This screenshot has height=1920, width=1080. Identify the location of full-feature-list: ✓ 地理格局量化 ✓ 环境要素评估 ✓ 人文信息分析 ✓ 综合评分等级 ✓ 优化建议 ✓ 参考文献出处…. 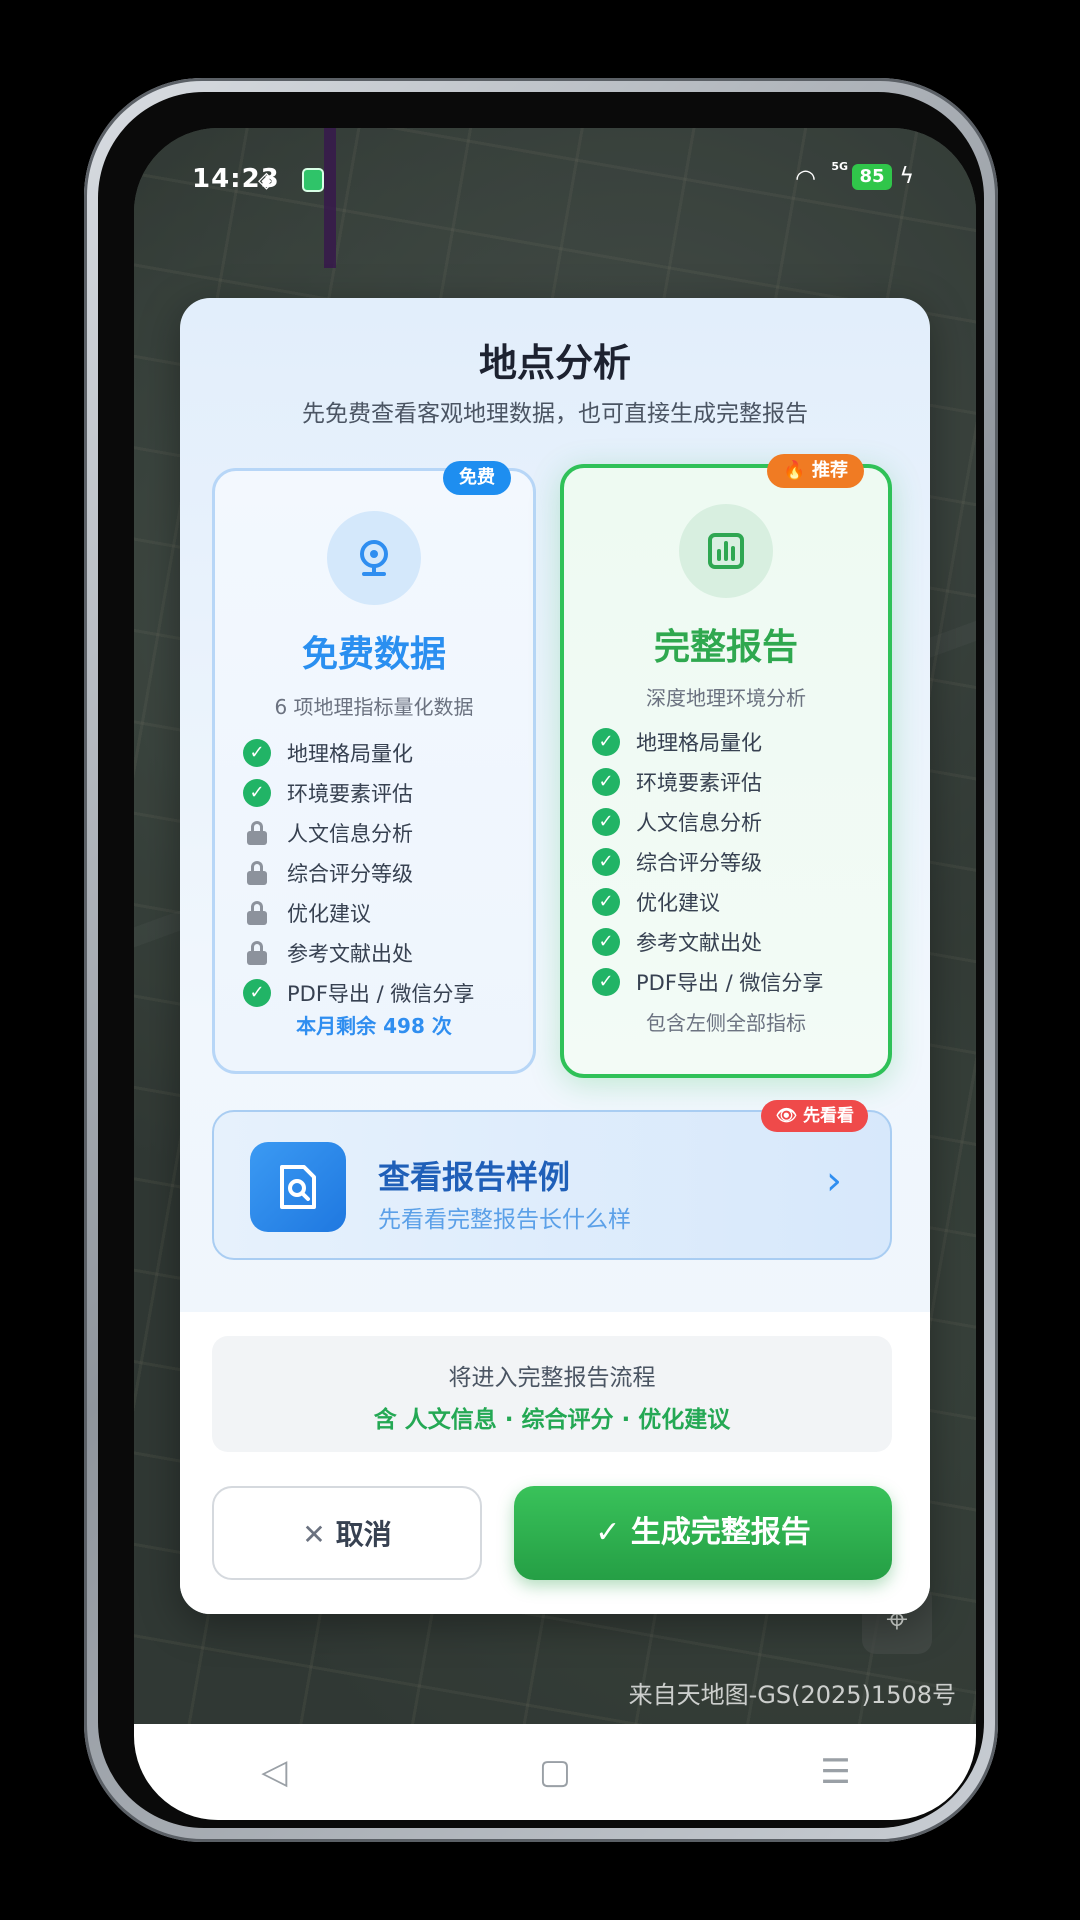
(735, 862).